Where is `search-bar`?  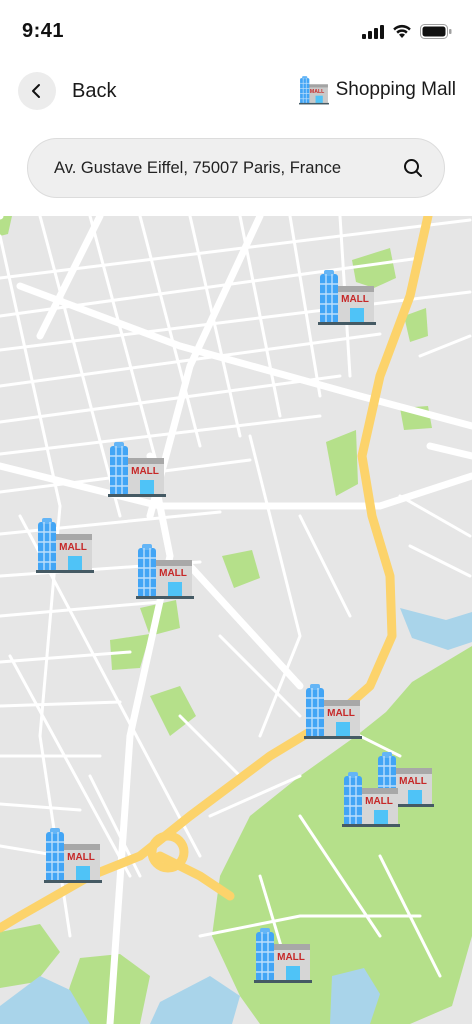
search-bar is located at coordinates (236, 168).